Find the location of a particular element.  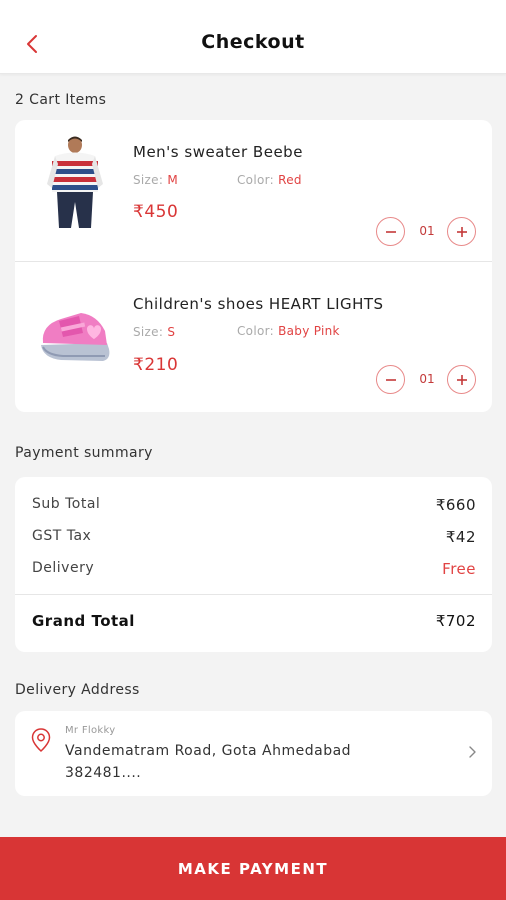

gst-label: GST Tax is located at coordinates (62, 536).